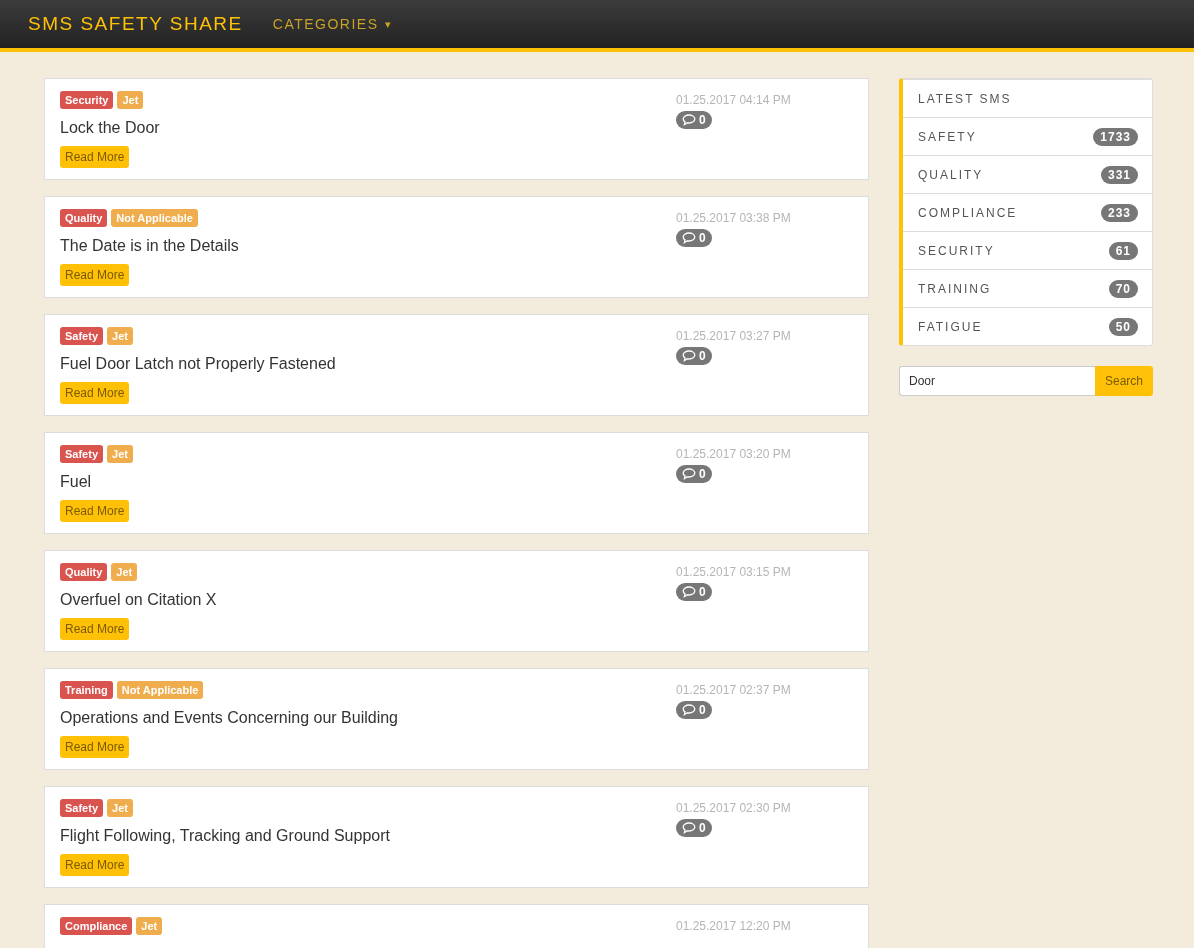 The height and width of the screenshot is (948, 1194). Describe the element at coordinates (733, 100) in the screenshot. I see `post-date: 01.25.2017 04:14 PM` at that location.